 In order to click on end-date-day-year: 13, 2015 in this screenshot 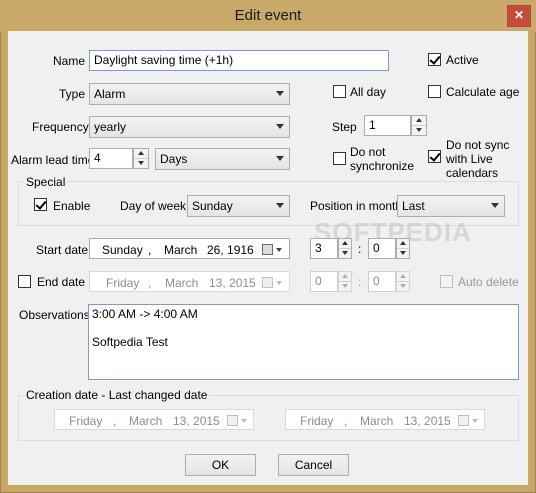, I will do `click(232, 283)`.